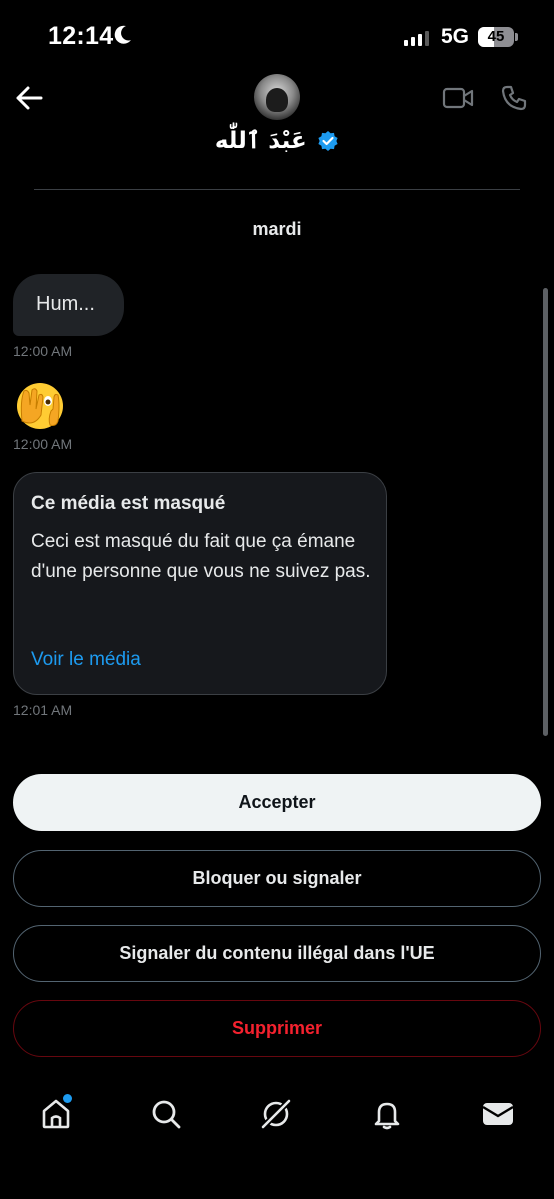 This screenshot has width=554, height=1199. What do you see at coordinates (277, 878) in the screenshot?
I see `block-or-report-button: Bloquer ou signaler` at bounding box center [277, 878].